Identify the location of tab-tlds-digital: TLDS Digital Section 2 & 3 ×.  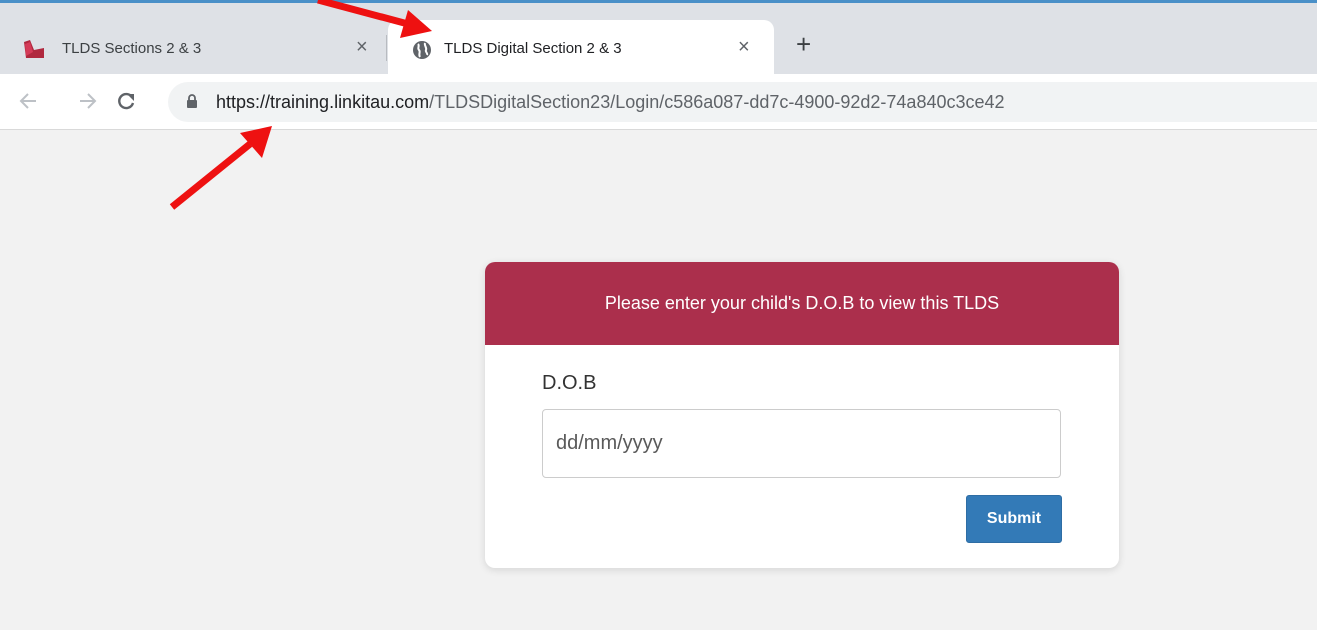
(581, 48).